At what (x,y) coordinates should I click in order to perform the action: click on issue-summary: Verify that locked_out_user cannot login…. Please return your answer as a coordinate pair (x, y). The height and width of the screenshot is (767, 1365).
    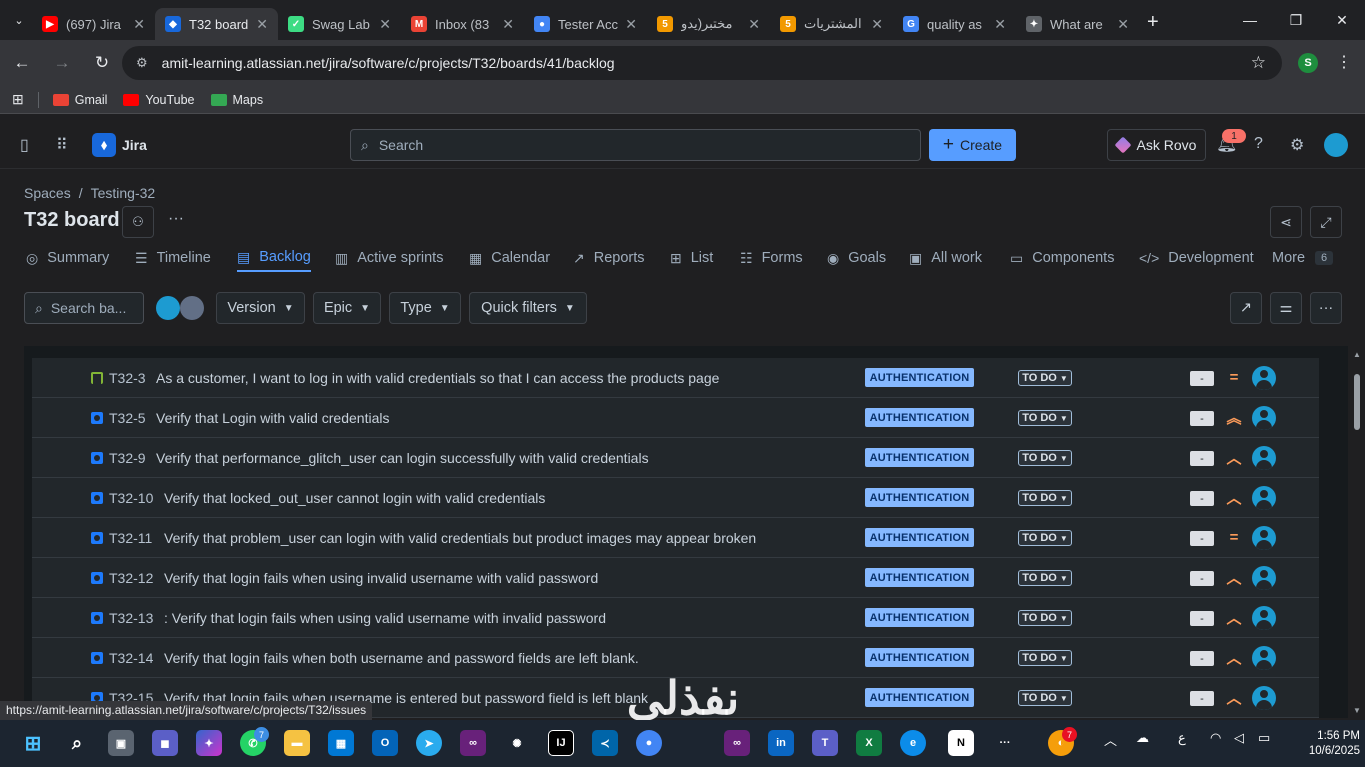
    Looking at the image, I should click on (354, 498).